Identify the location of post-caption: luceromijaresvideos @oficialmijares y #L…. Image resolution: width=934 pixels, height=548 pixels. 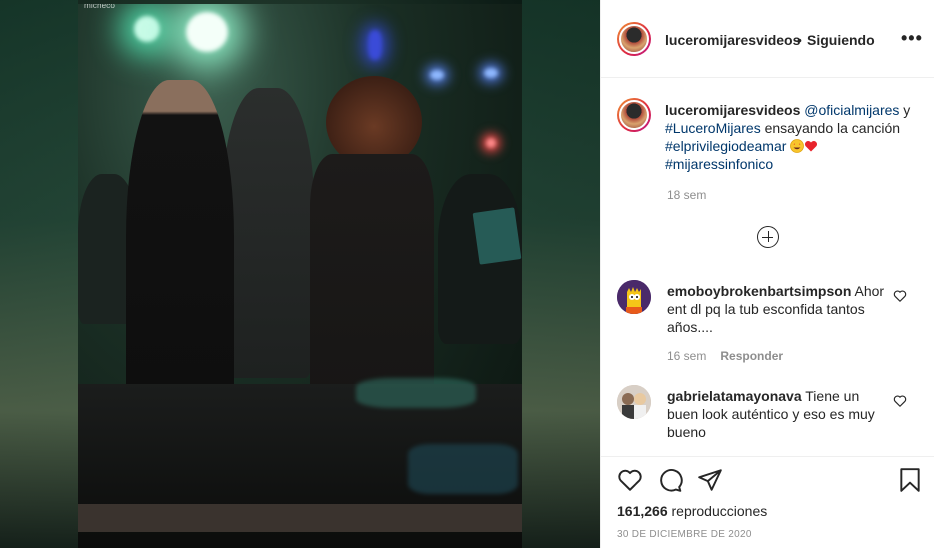
(794, 137).